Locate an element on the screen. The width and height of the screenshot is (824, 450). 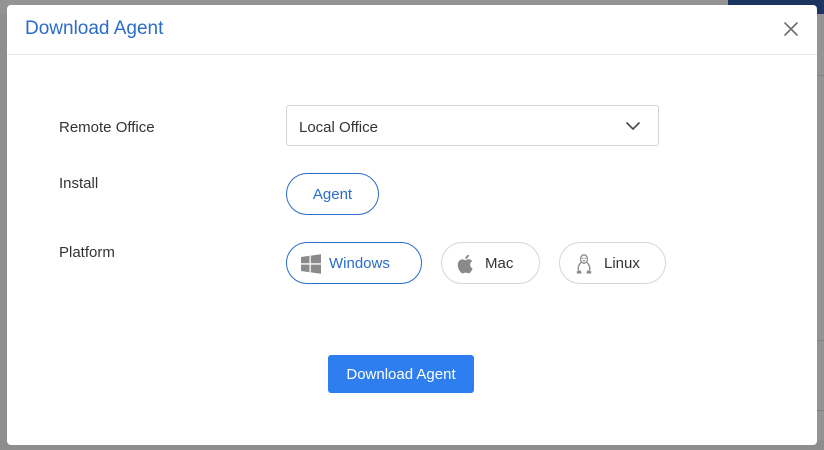
windows-icon is located at coordinates (311, 264).